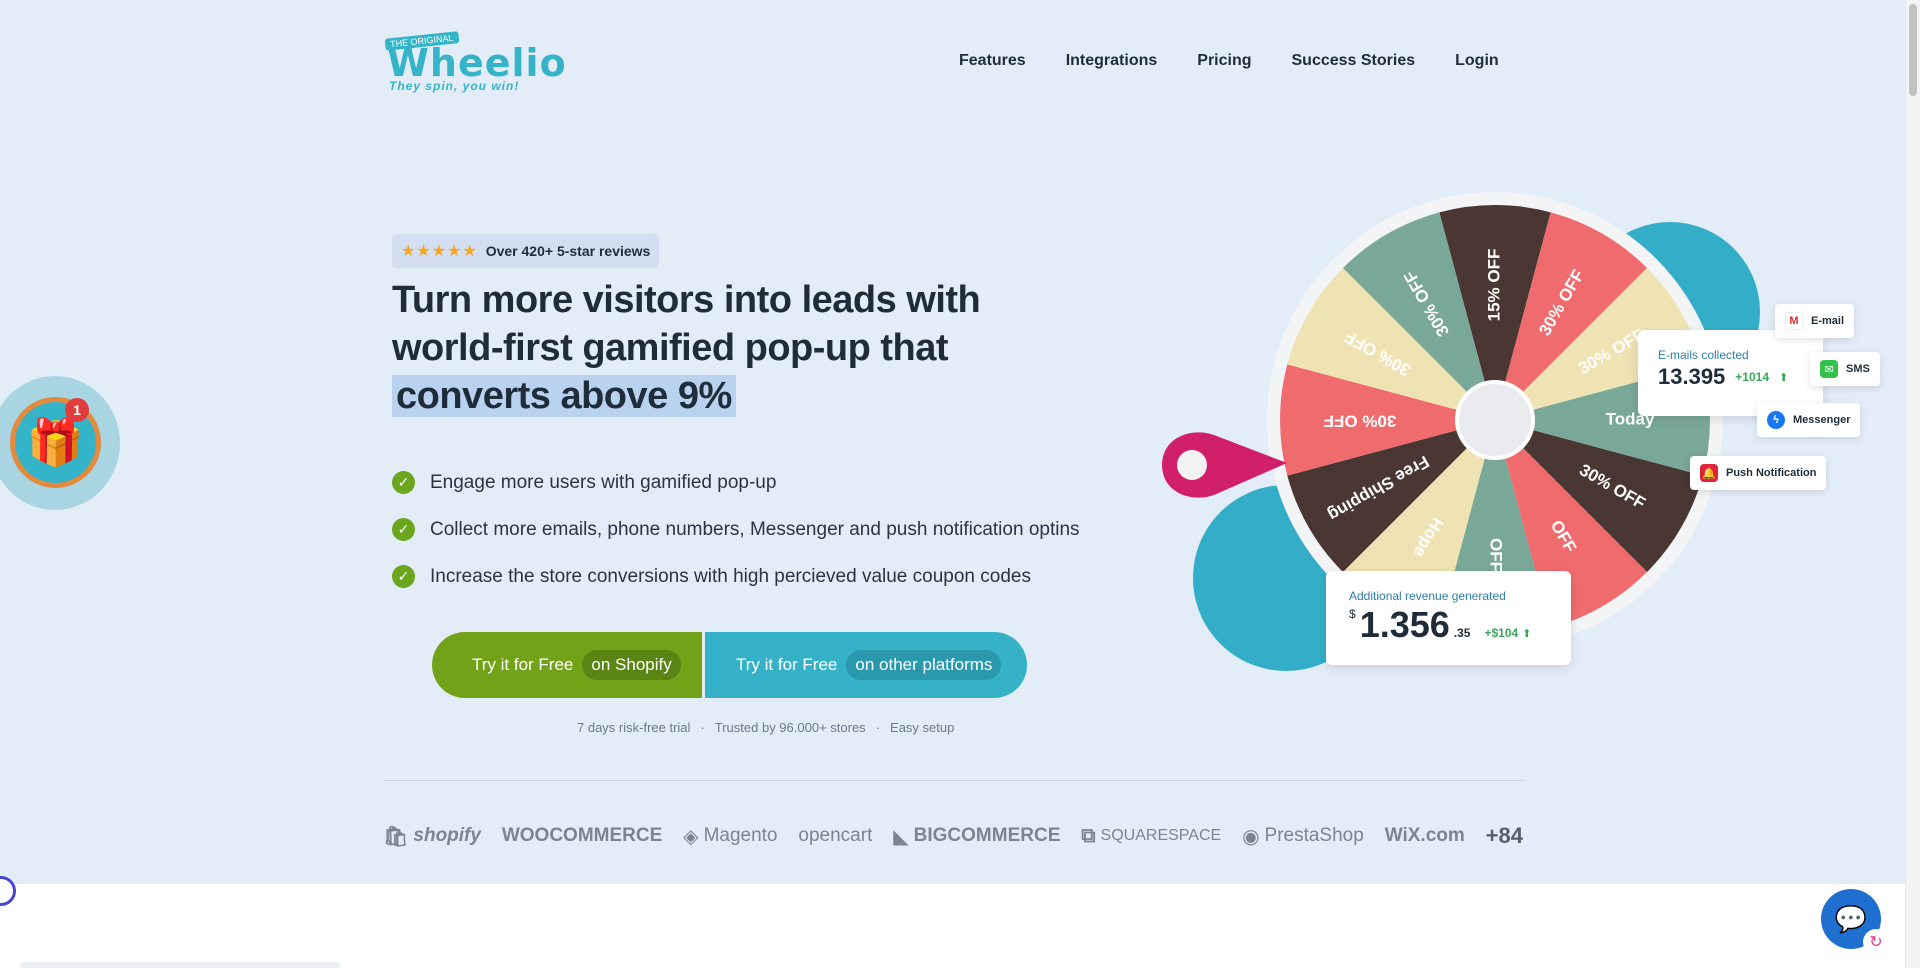 The height and width of the screenshot is (968, 1920). Describe the element at coordinates (992, 61) in the screenshot. I see `nav-features: Features` at that location.